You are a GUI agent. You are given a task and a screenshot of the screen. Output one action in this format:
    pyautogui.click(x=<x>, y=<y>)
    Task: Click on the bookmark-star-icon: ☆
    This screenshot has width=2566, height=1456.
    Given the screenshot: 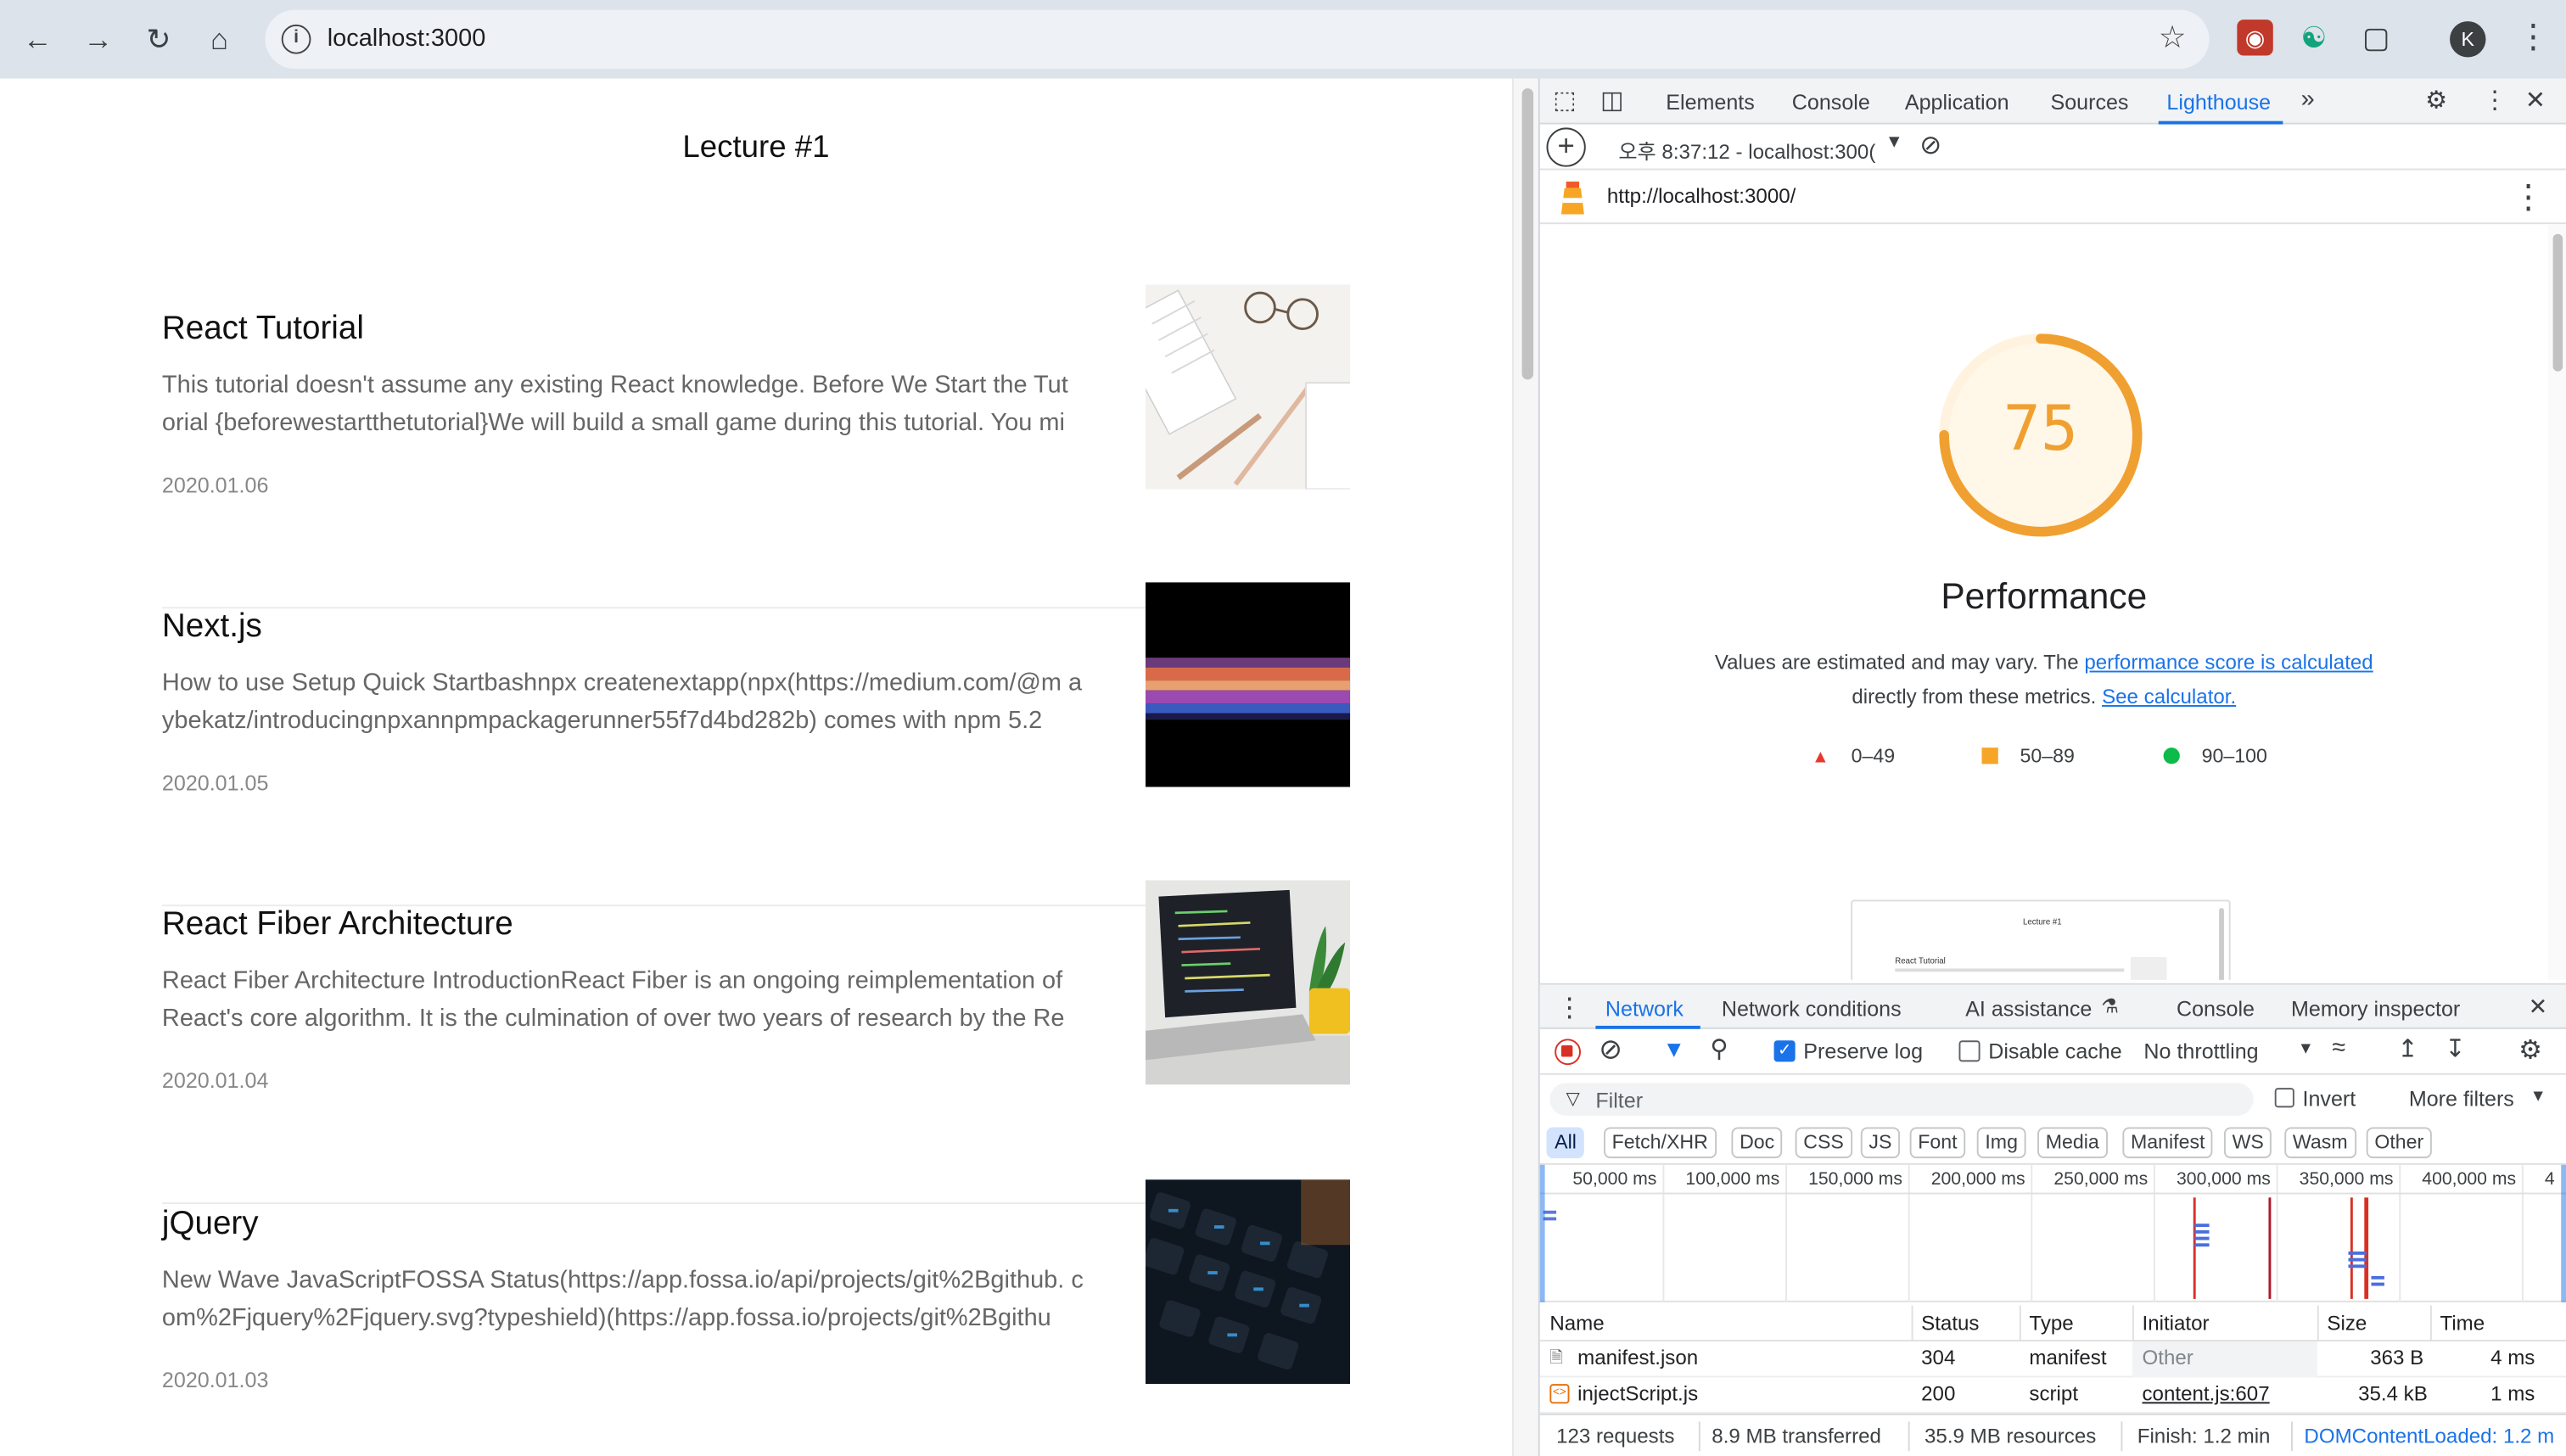 What is the action you would take?
    pyautogui.click(x=2173, y=38)
    